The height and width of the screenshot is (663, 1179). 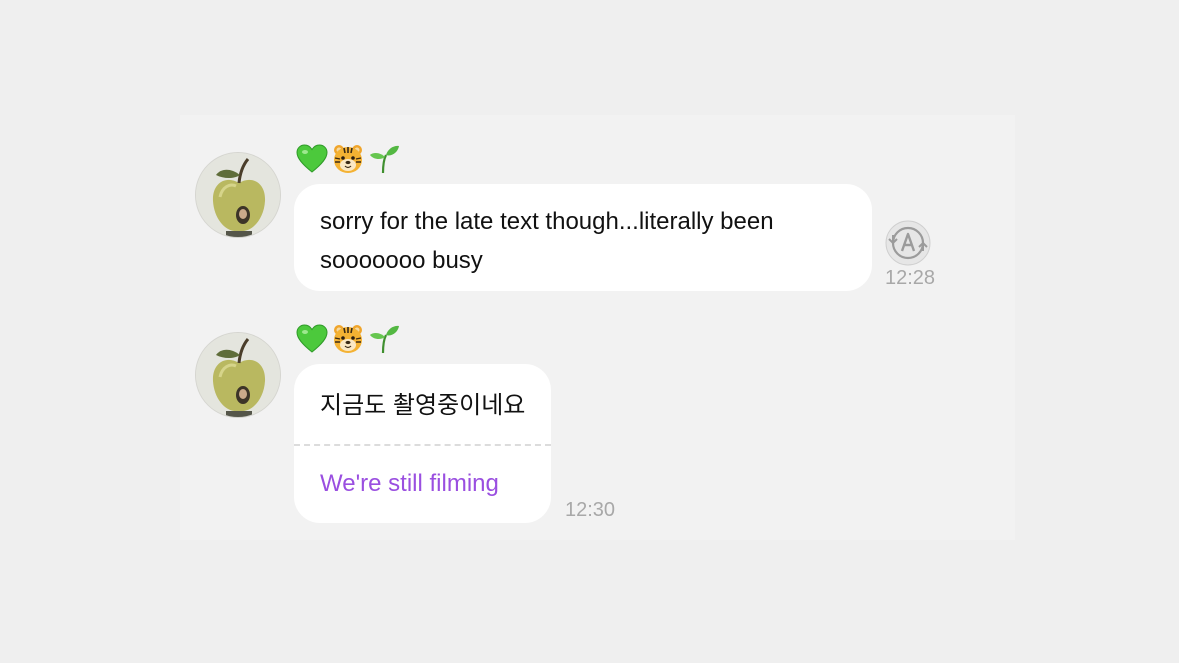 I want to click on message-original-text: 지금도 촬영중이네요, so click(x=423, y=405).